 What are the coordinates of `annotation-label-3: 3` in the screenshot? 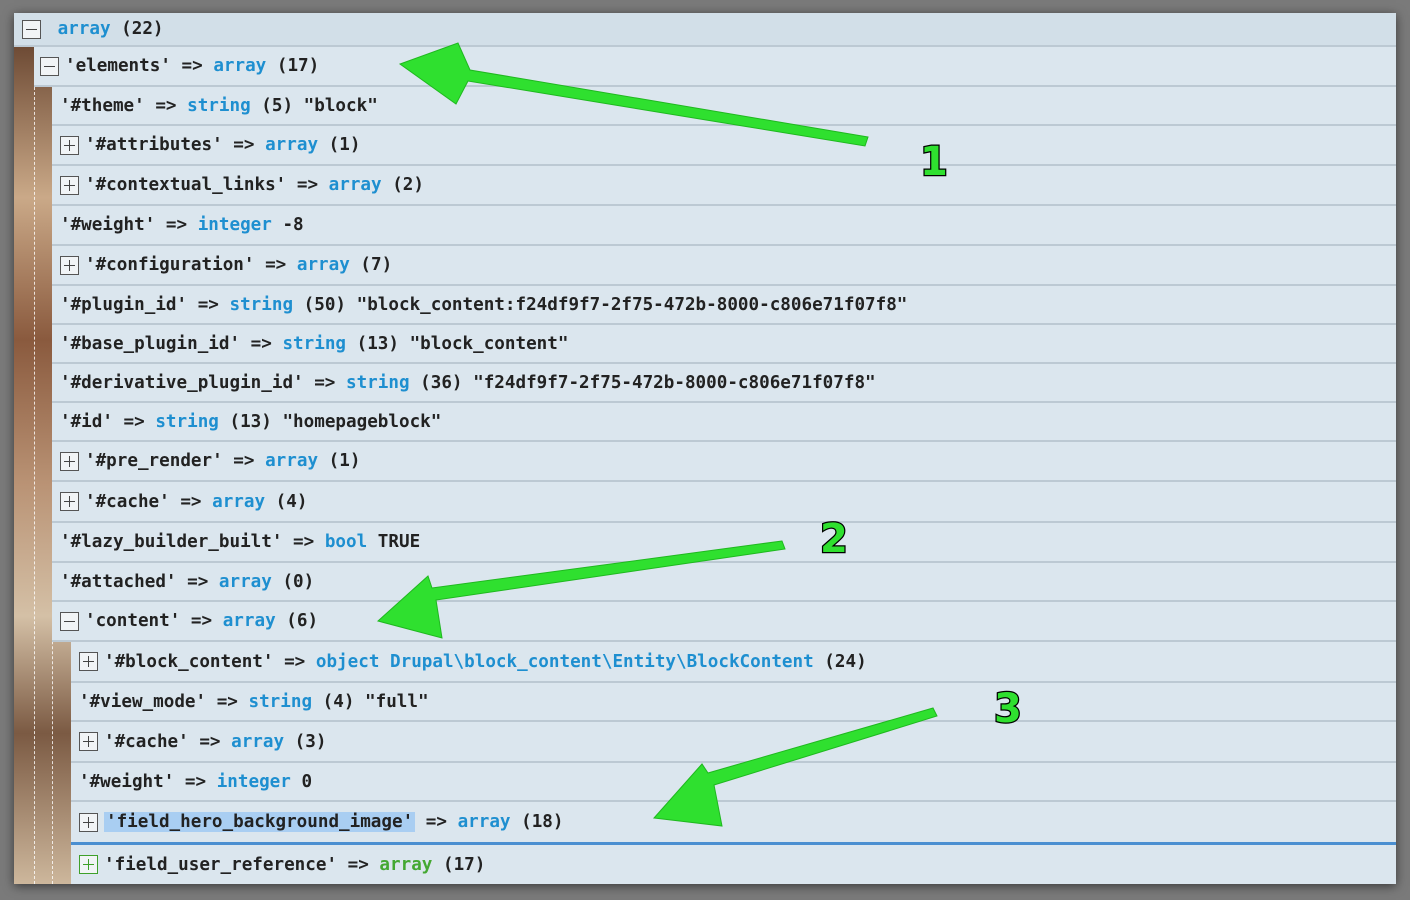 It's located at (1008, 709).